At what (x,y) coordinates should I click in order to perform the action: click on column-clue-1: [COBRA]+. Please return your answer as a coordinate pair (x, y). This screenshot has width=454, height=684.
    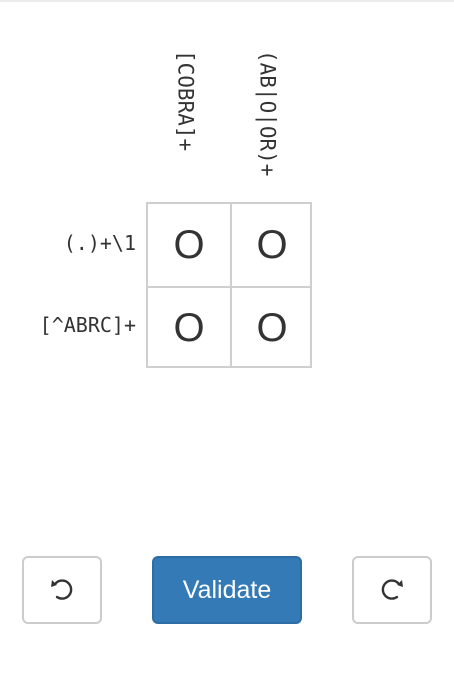
    Looking at the image, I should click on (185, 121).